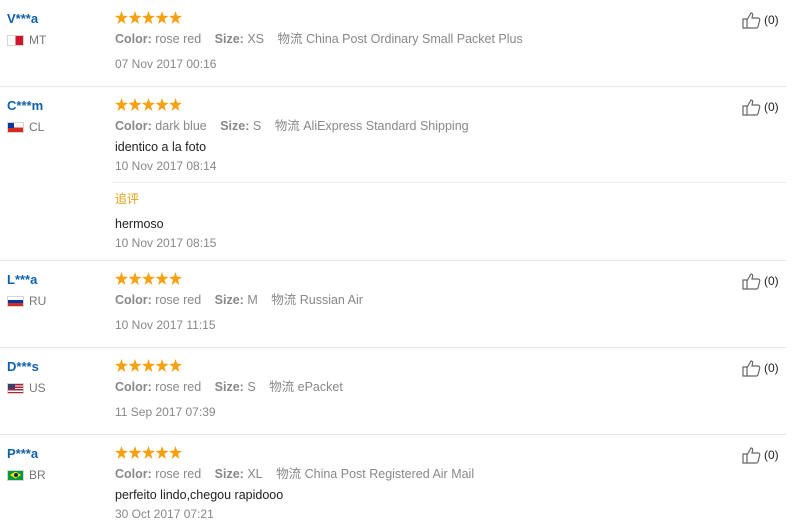  What do you see at coordinates (22, 454) in the screenshot?
I see `reviewer-name: P***a` at bounding box center [22, 454].